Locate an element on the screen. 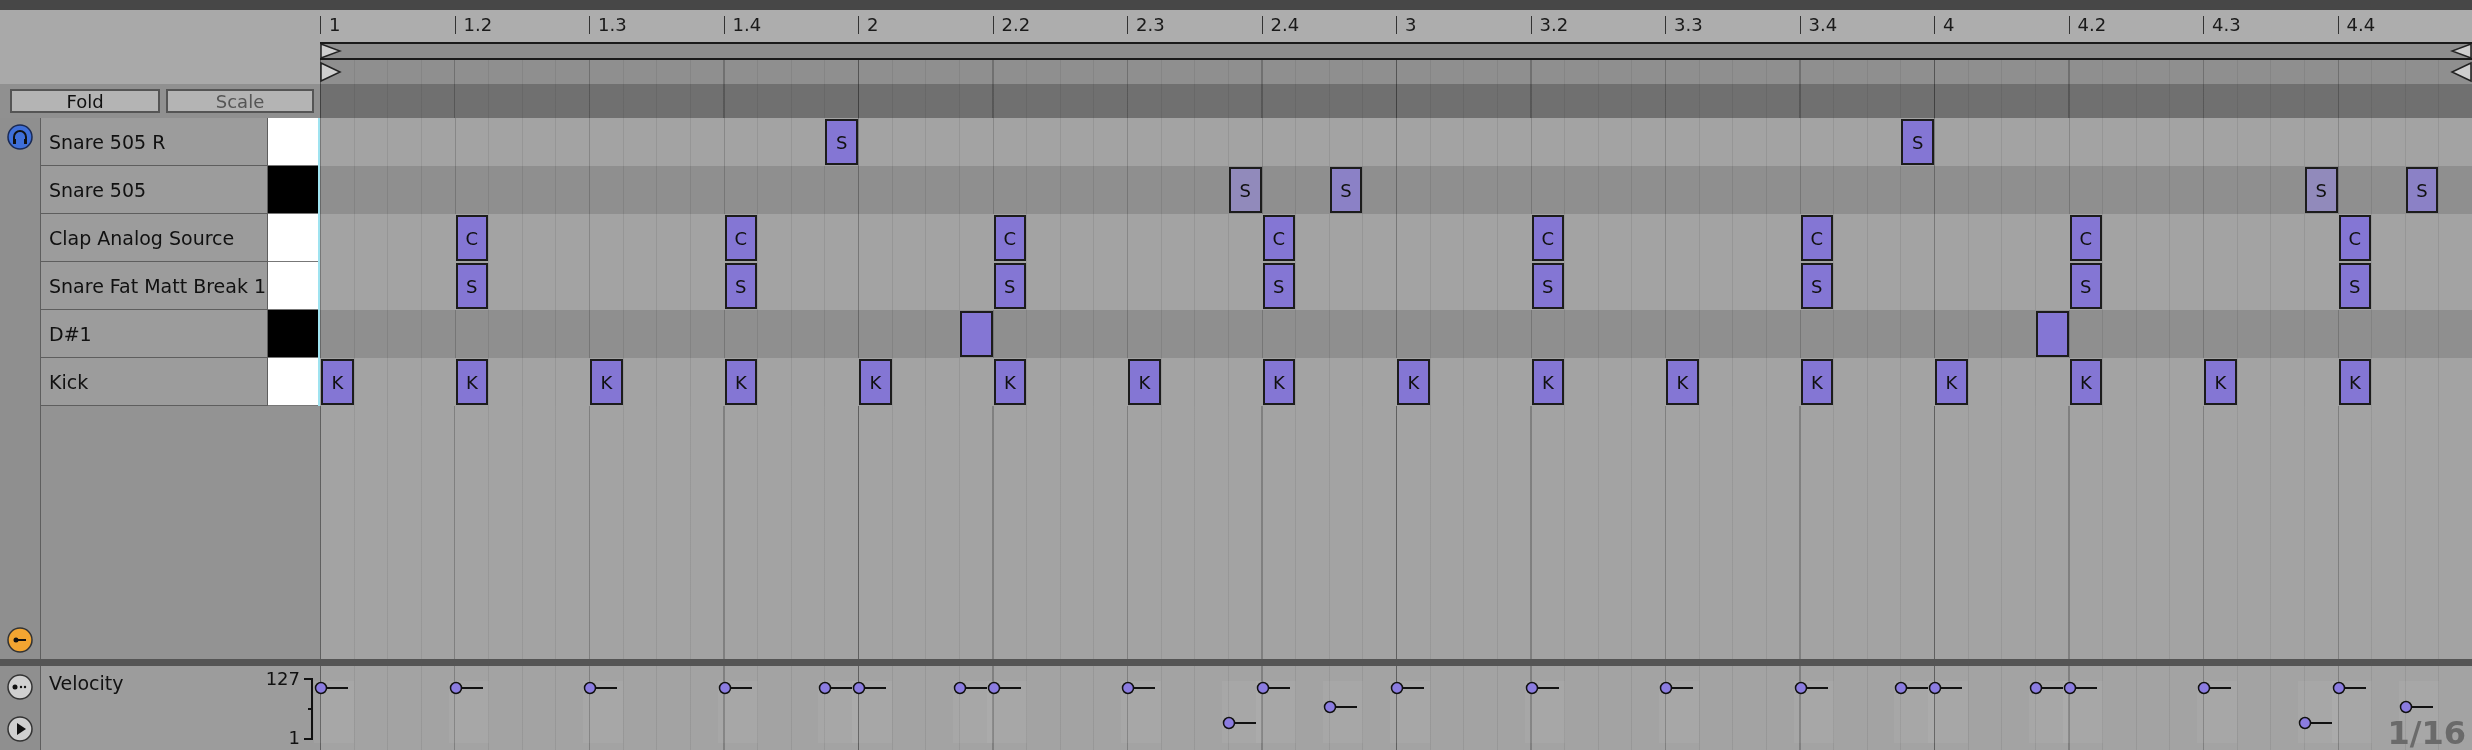 This screenshot has width=2472, height=750. ruler-label: 2.3 is located at coordinates (1146, 25).